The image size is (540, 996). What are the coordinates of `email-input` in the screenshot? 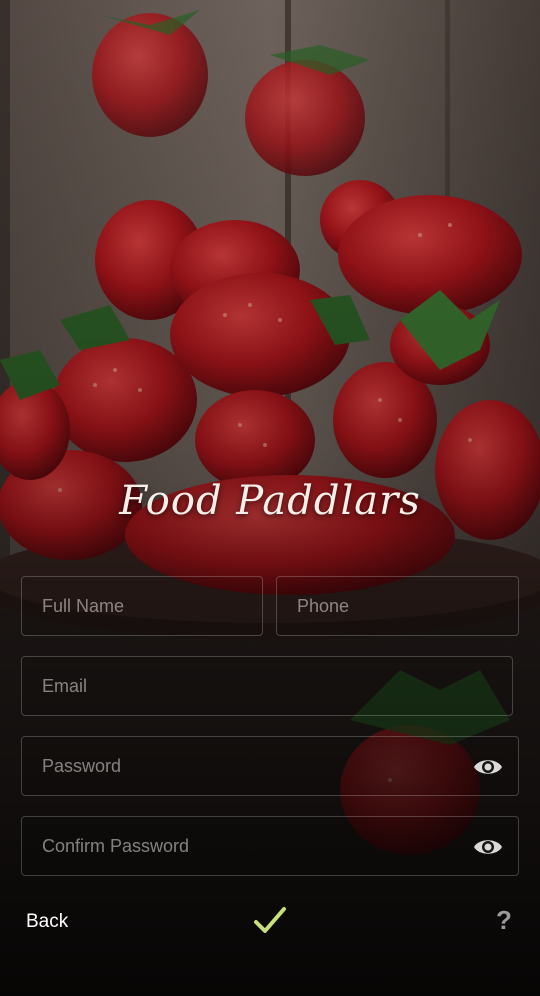 It's located at (267, 686).